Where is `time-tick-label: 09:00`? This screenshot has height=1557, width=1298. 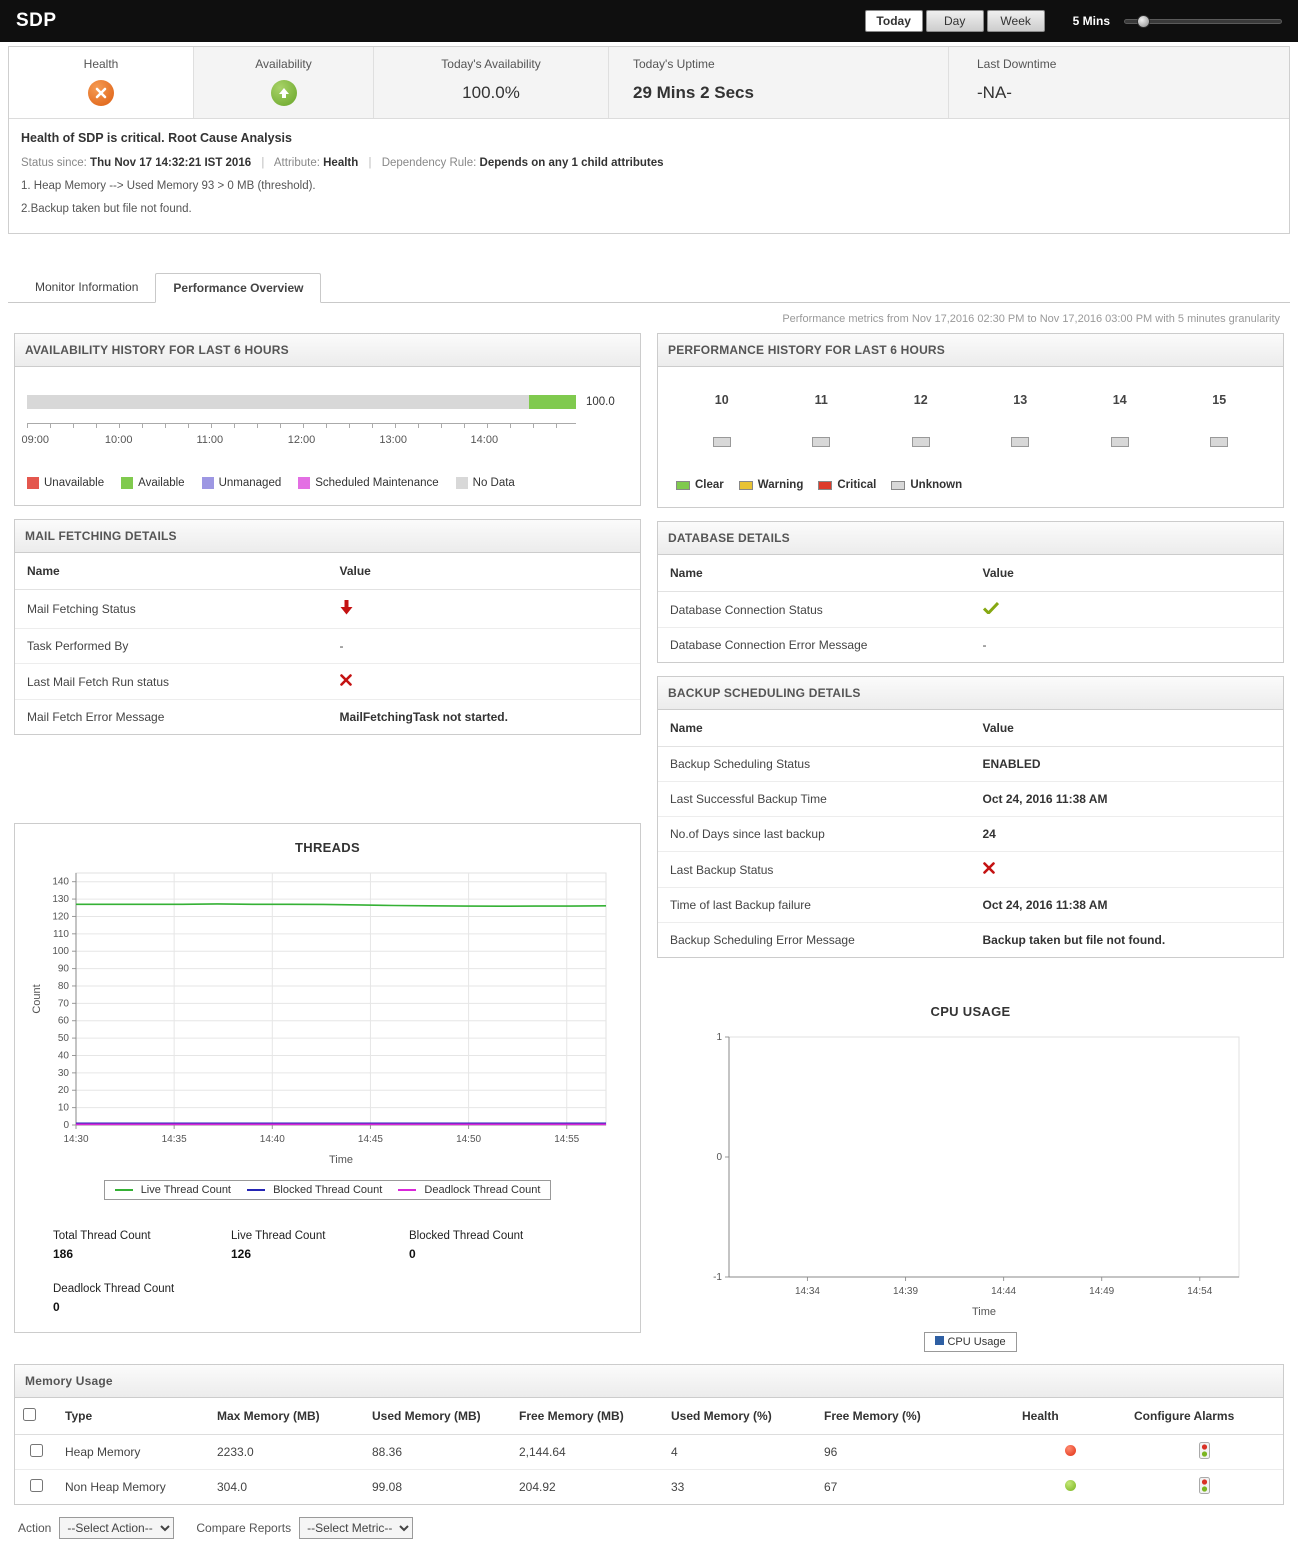 time-tick-label: 09:00 is located at coordinates (35, 440).